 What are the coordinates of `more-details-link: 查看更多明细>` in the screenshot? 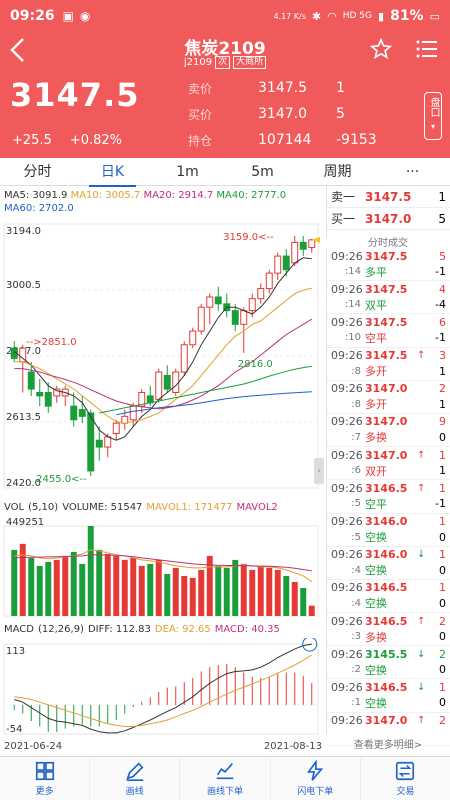 It's located at (388, 743).